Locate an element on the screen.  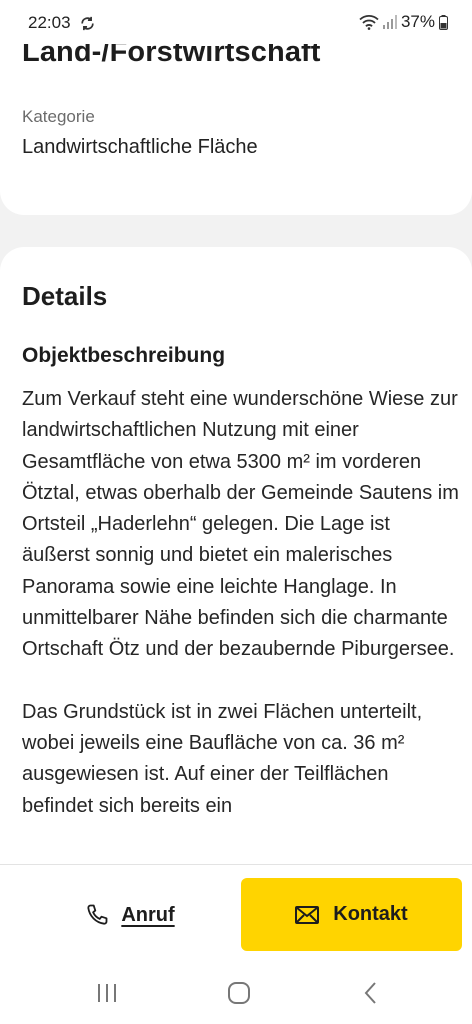
object-description-heading: Objektbeschreibung is located at coordinates (124, 355).